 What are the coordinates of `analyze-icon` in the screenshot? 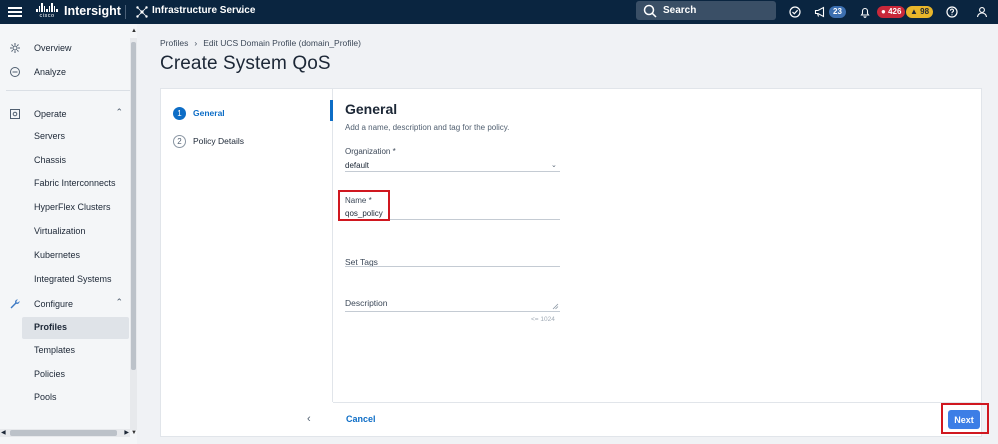 It's located at (15, 72).